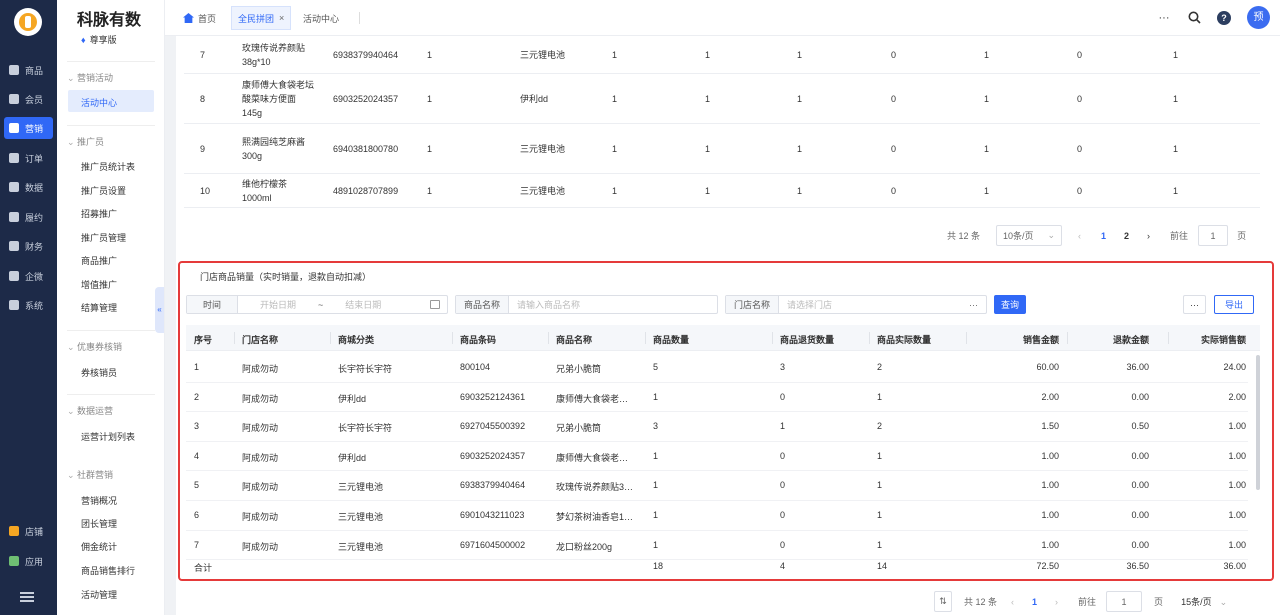  Describe the element at coordinates (973, 305) in the screenshot. I see `store-more-icon: ···` at that location.